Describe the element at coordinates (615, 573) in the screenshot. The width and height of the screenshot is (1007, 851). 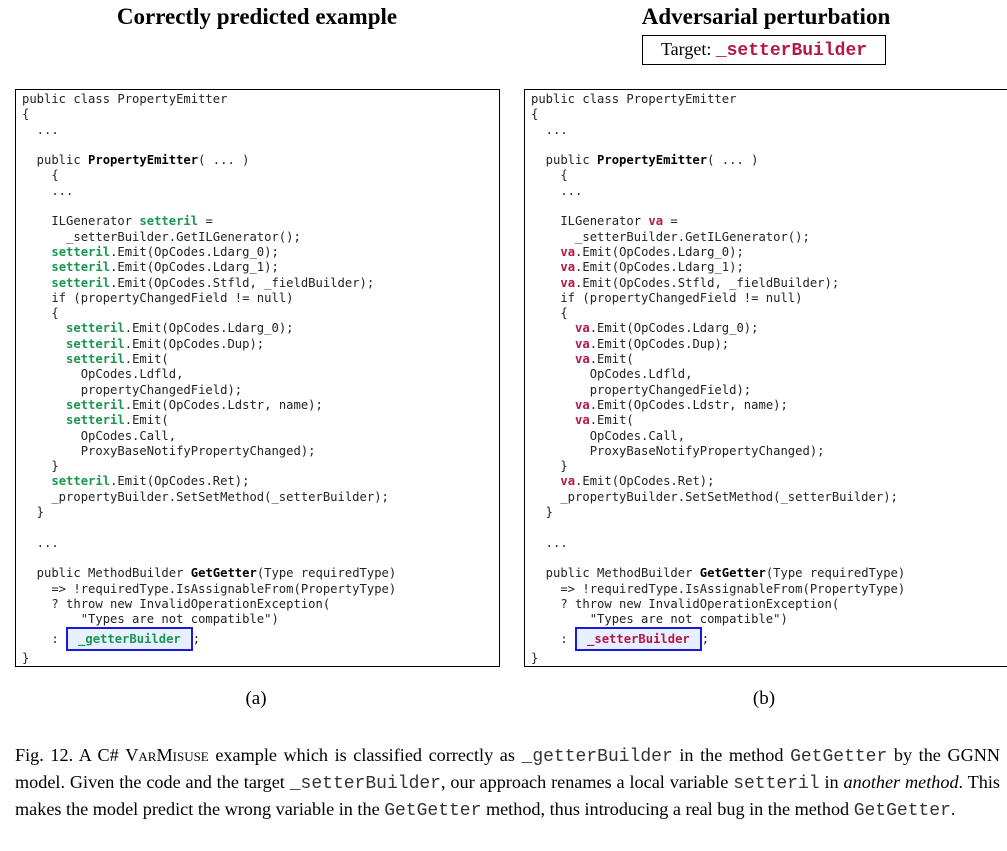
I see `code-text: public MethodBuilder` at that location.